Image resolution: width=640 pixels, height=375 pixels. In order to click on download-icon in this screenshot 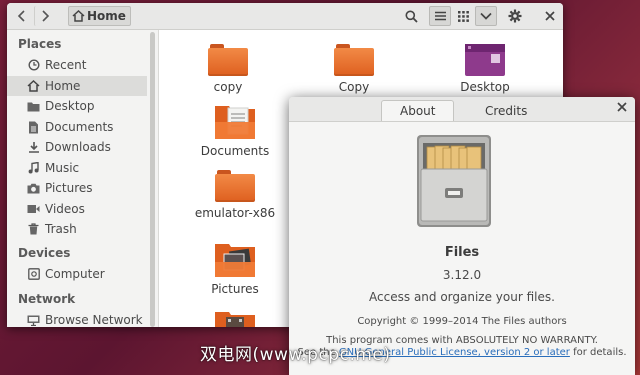, I will do `click(33, 147)`.